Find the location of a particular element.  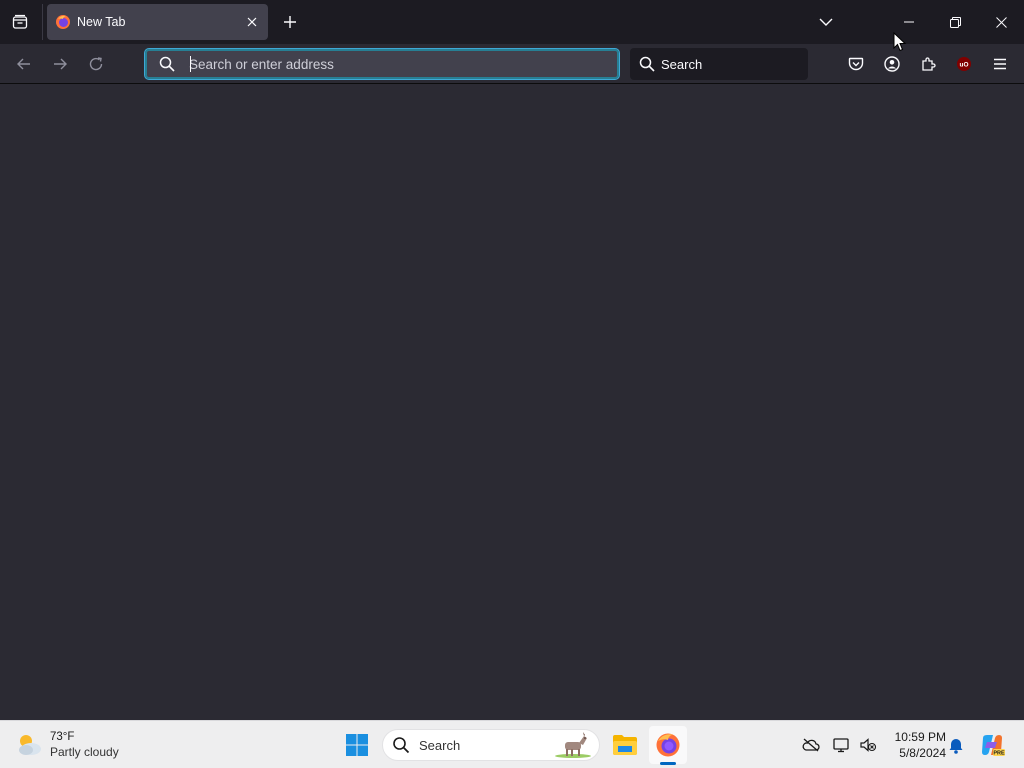

svg-text: uO is located at coordinates (963, 65).